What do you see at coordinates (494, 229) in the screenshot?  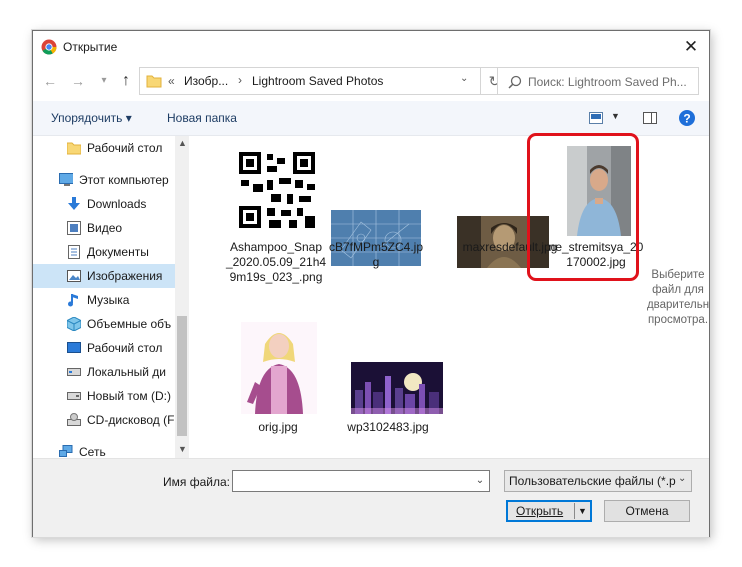 I see `file-item-maxresdefault: maxresdefault.jpg` at bounding box center [494, 229].